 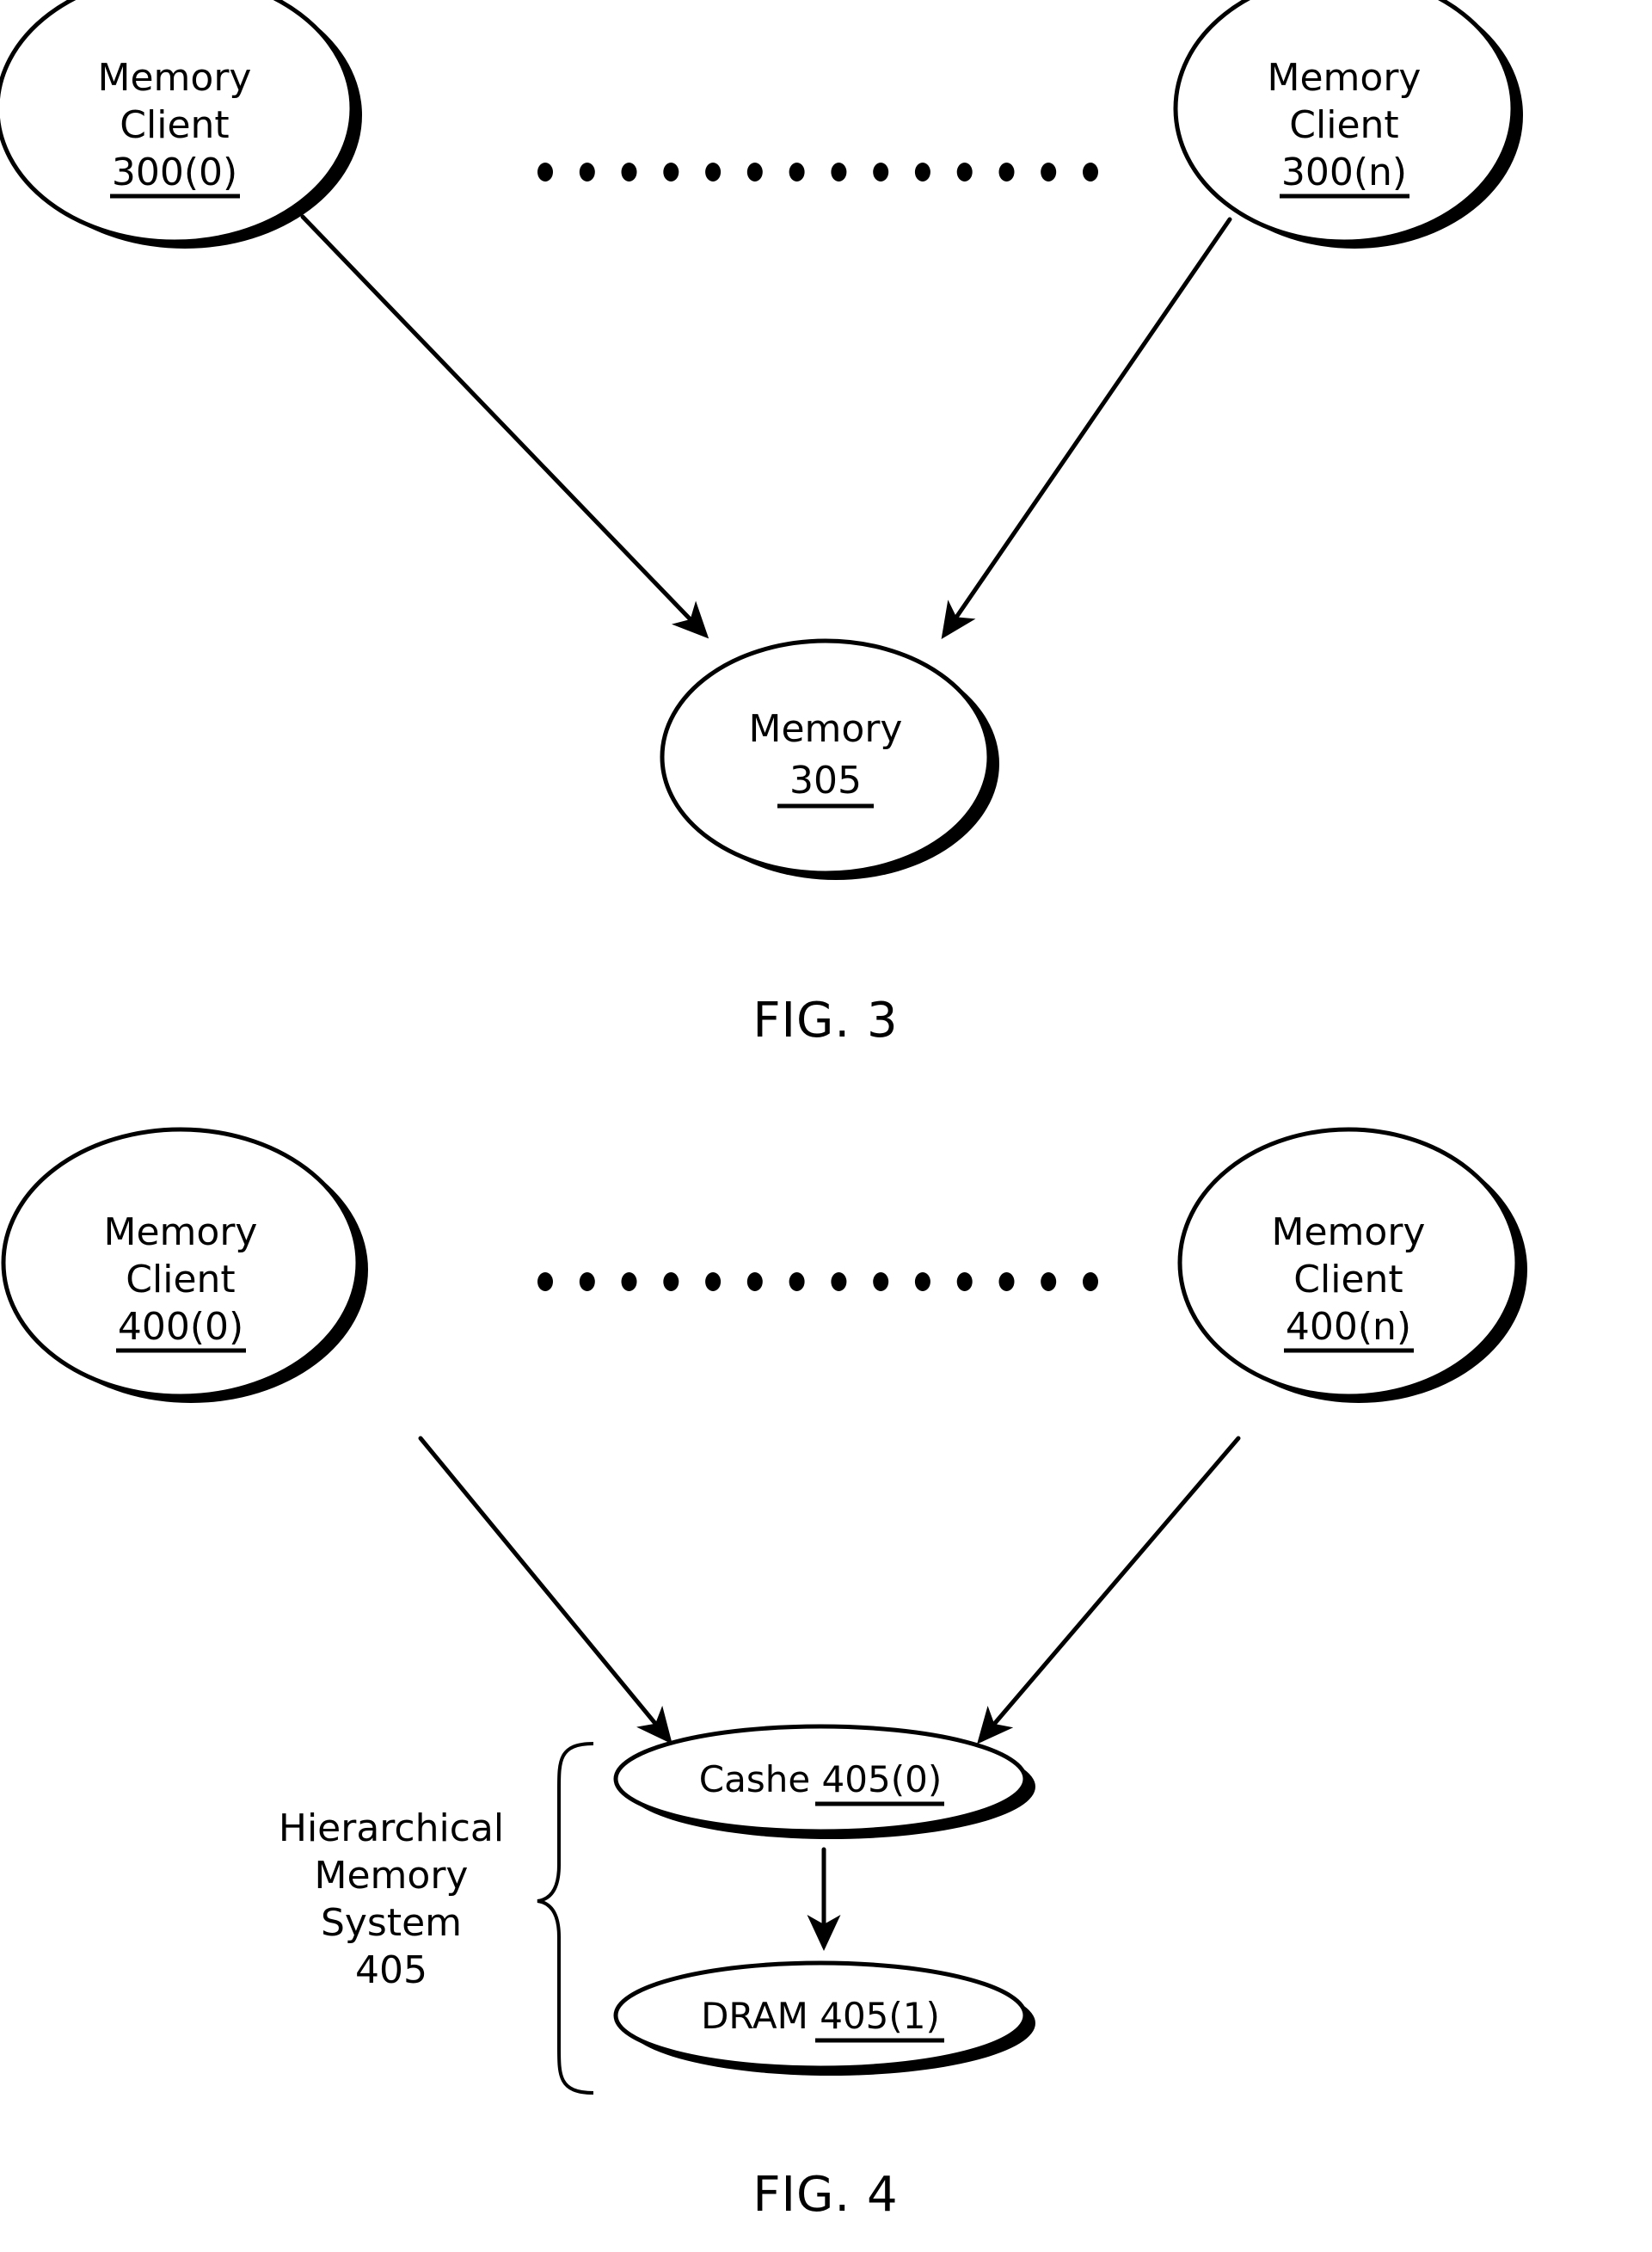 I want to click on edge-clientn-to-cache, so click(x=1109, y=1590).